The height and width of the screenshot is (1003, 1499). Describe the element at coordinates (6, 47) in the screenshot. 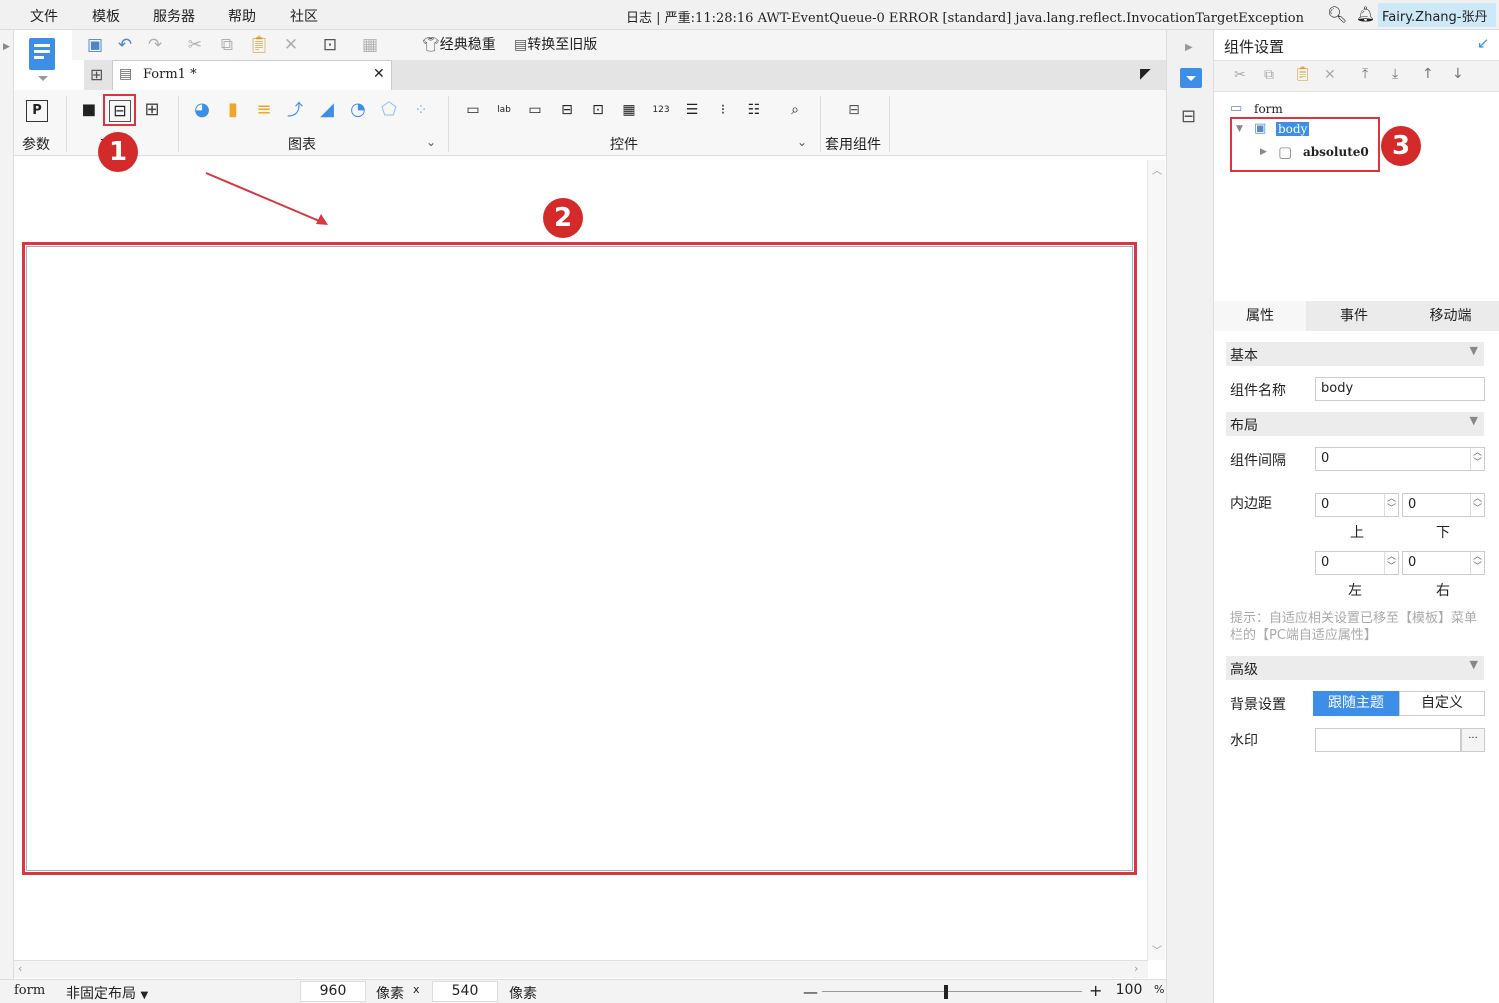

I see `expand-arrow-icon: ▶` at that location.